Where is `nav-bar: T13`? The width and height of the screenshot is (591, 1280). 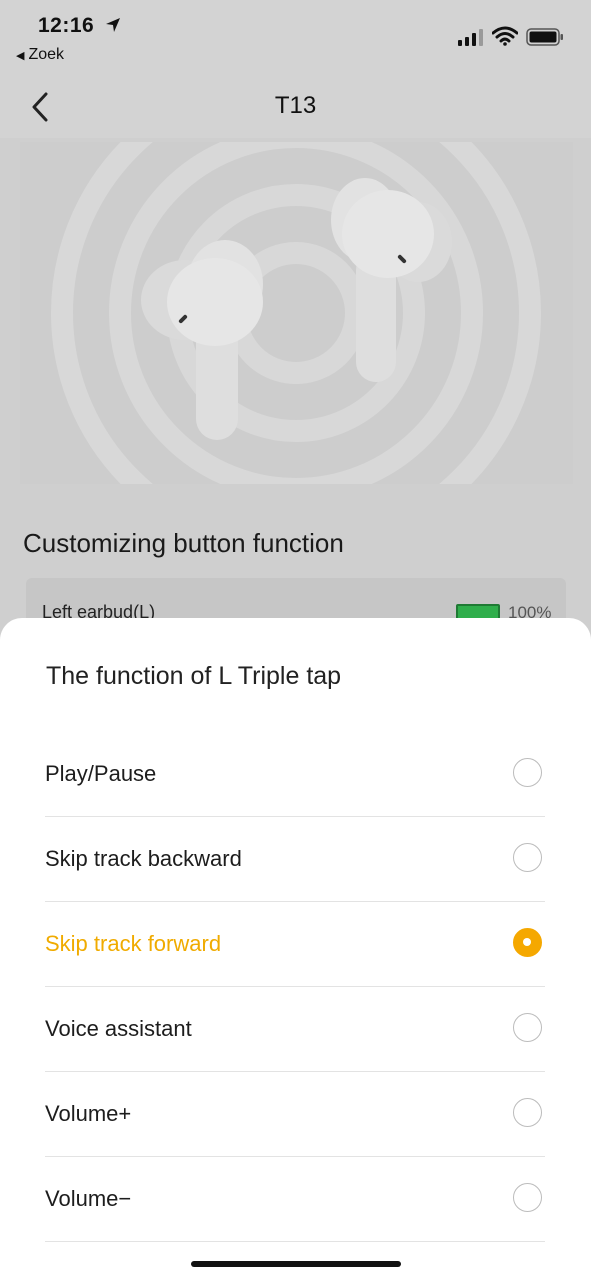
nav-bar: T13 is located at coordinates (295, 108).